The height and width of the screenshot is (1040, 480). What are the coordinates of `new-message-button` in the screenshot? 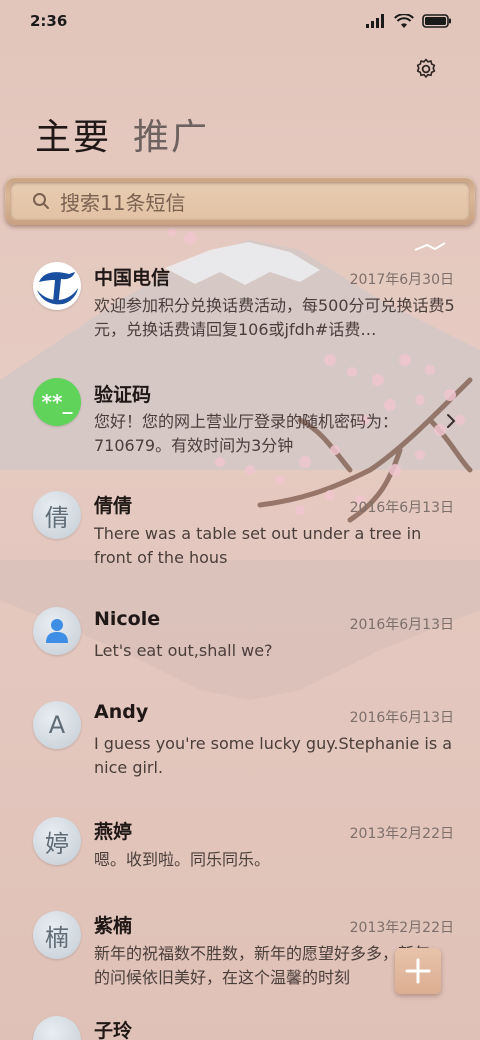 It's located at (418, 971).